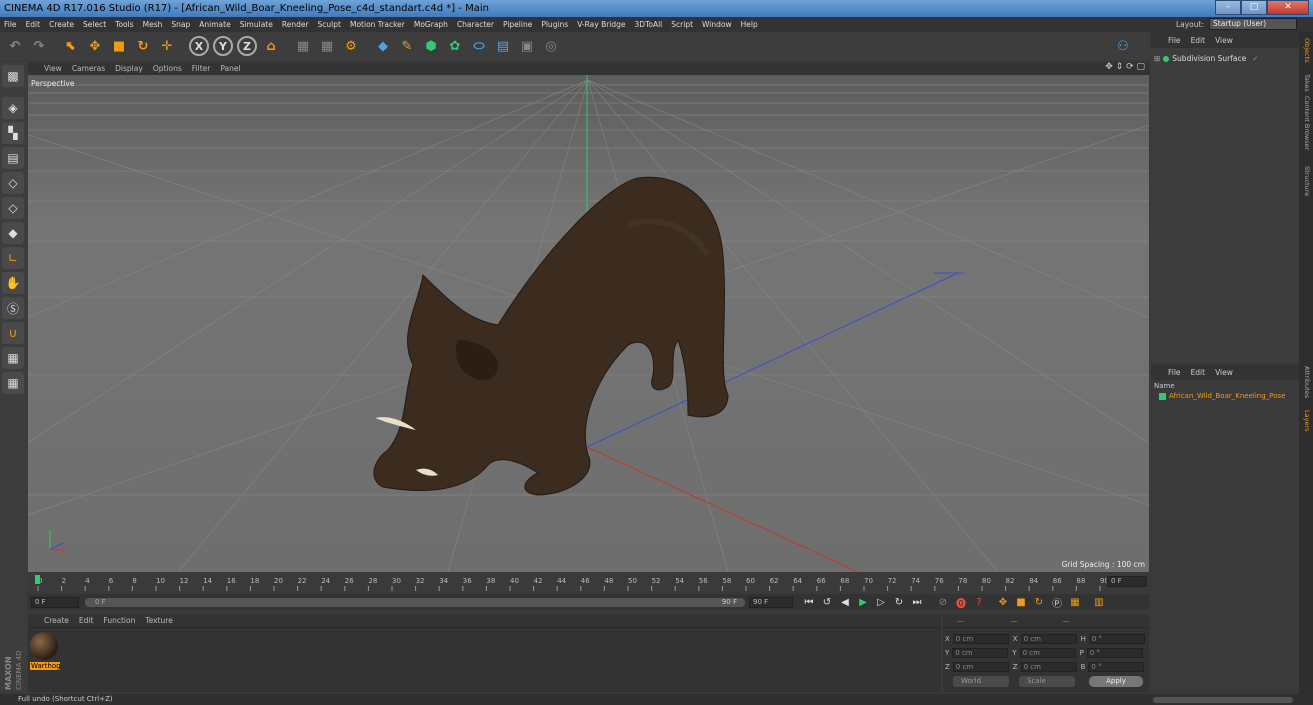 Image resolution: width=1313 pixels, height=705 pixels. What do you see at coordinates (527, 46) in the screenshot?
I see `camera-icon: ▣` at bounding box center [527, 46].